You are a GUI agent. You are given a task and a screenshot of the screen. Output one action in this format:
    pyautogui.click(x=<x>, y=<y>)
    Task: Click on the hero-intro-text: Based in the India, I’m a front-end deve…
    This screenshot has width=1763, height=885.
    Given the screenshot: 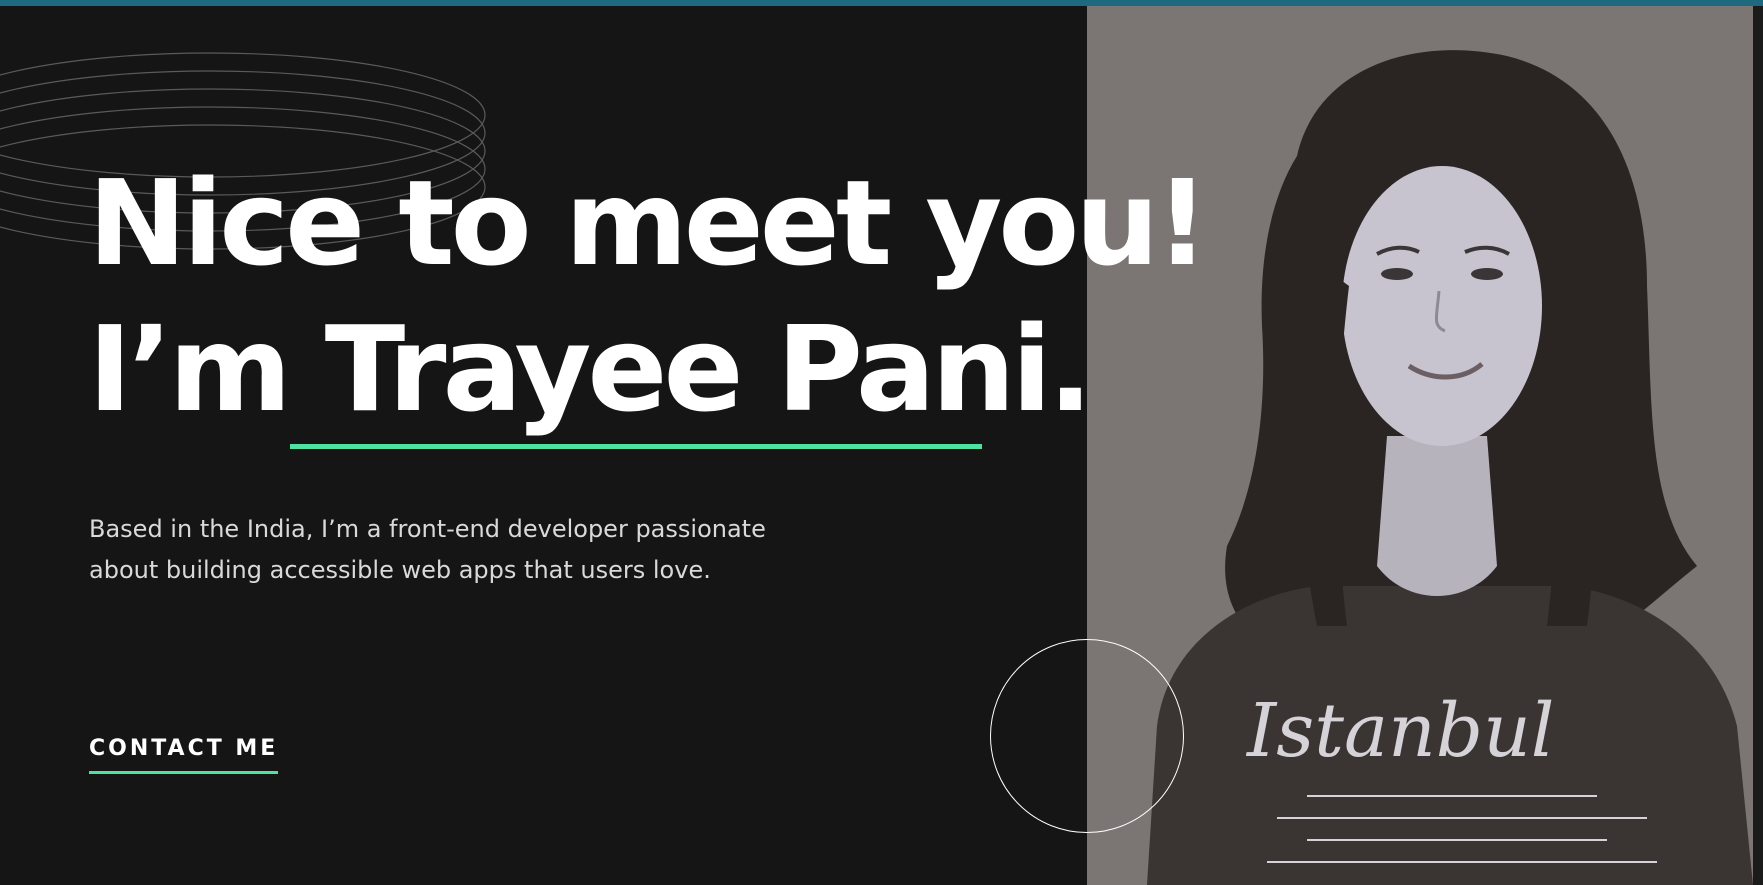 What is the action you would take?
    pyautogui.click(x=427, y=549)
    